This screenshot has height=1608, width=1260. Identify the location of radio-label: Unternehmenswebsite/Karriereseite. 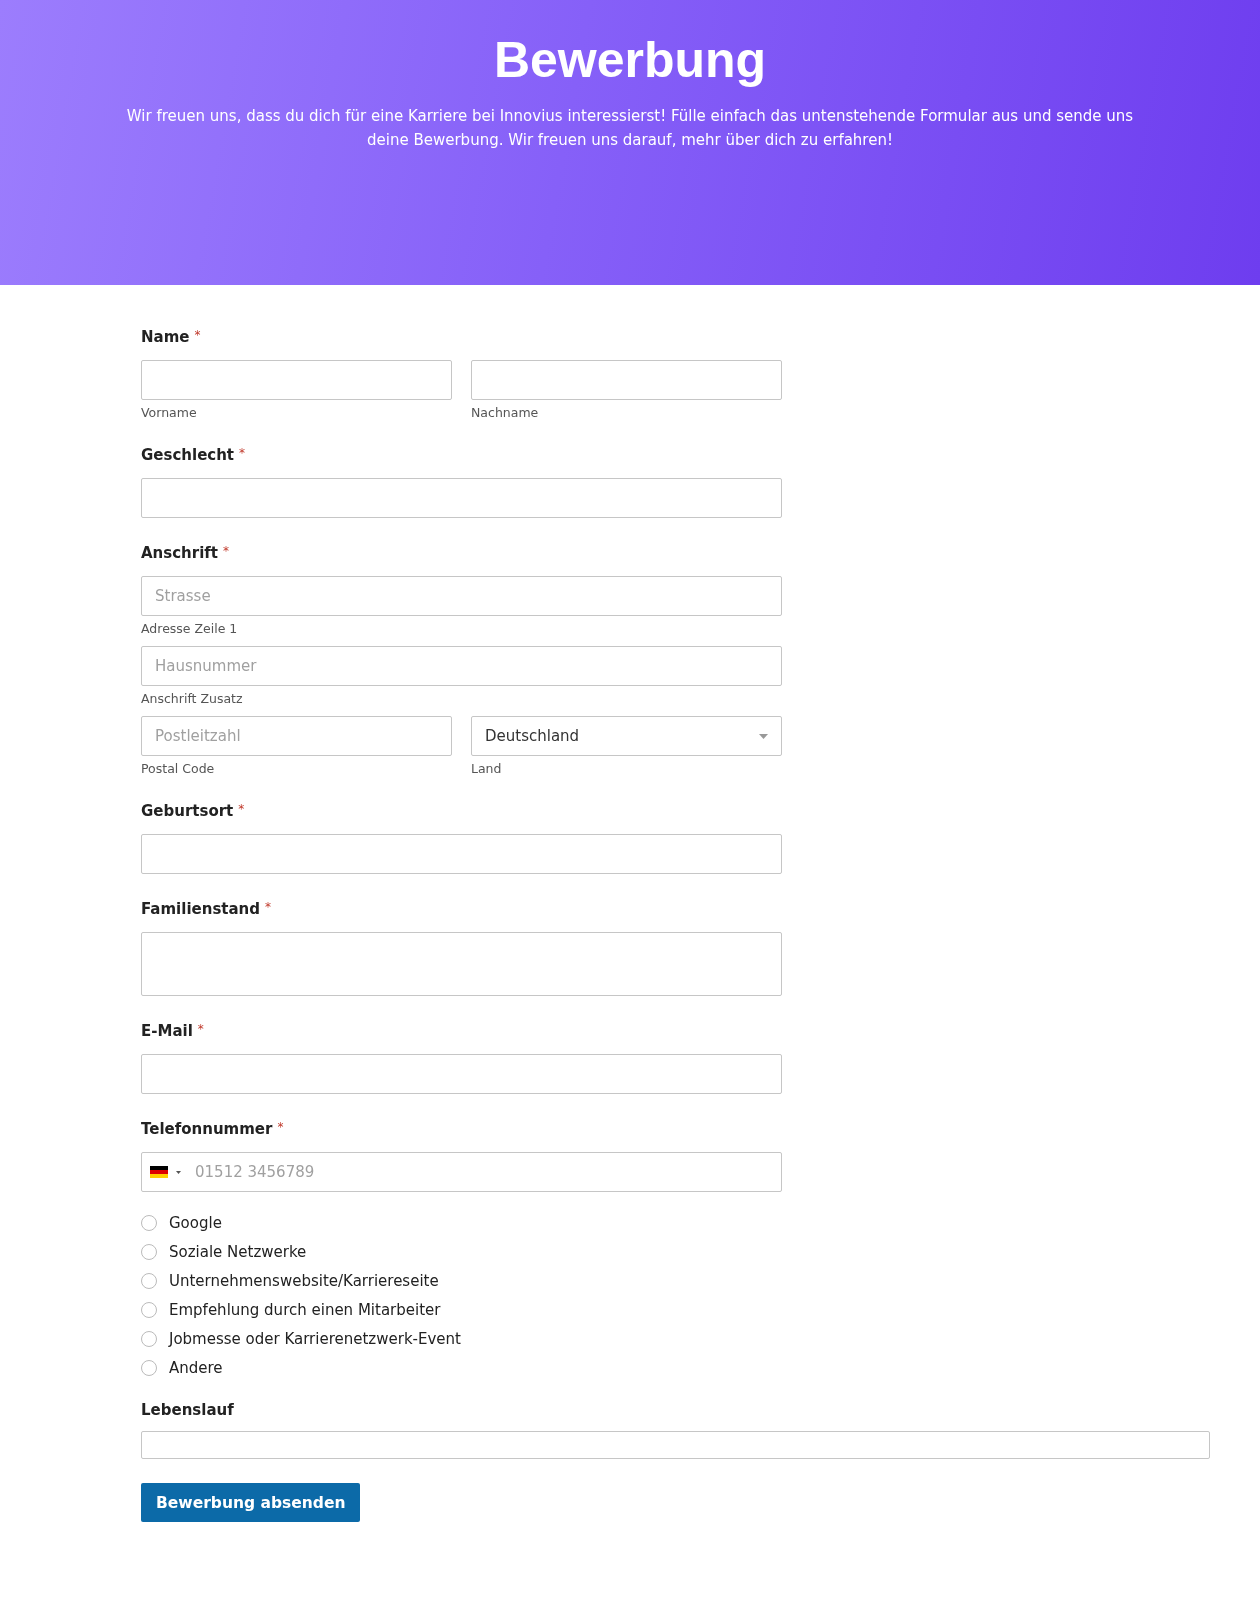
(304, 1281).